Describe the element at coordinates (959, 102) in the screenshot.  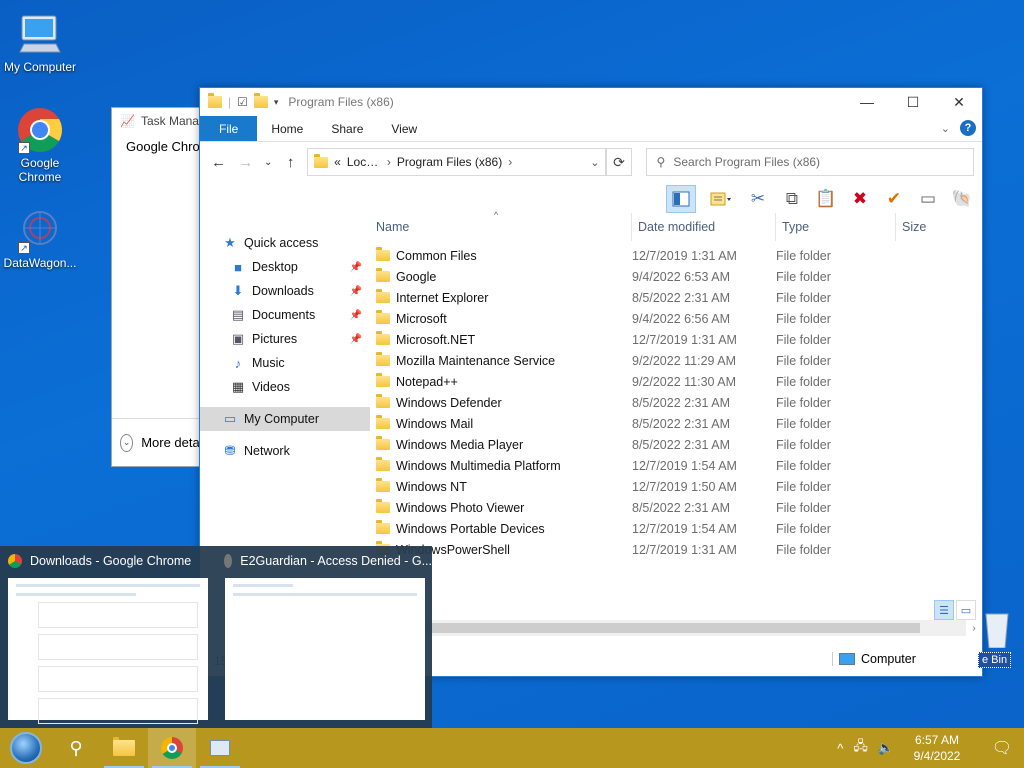
I see `close-button: ✕` at that location.